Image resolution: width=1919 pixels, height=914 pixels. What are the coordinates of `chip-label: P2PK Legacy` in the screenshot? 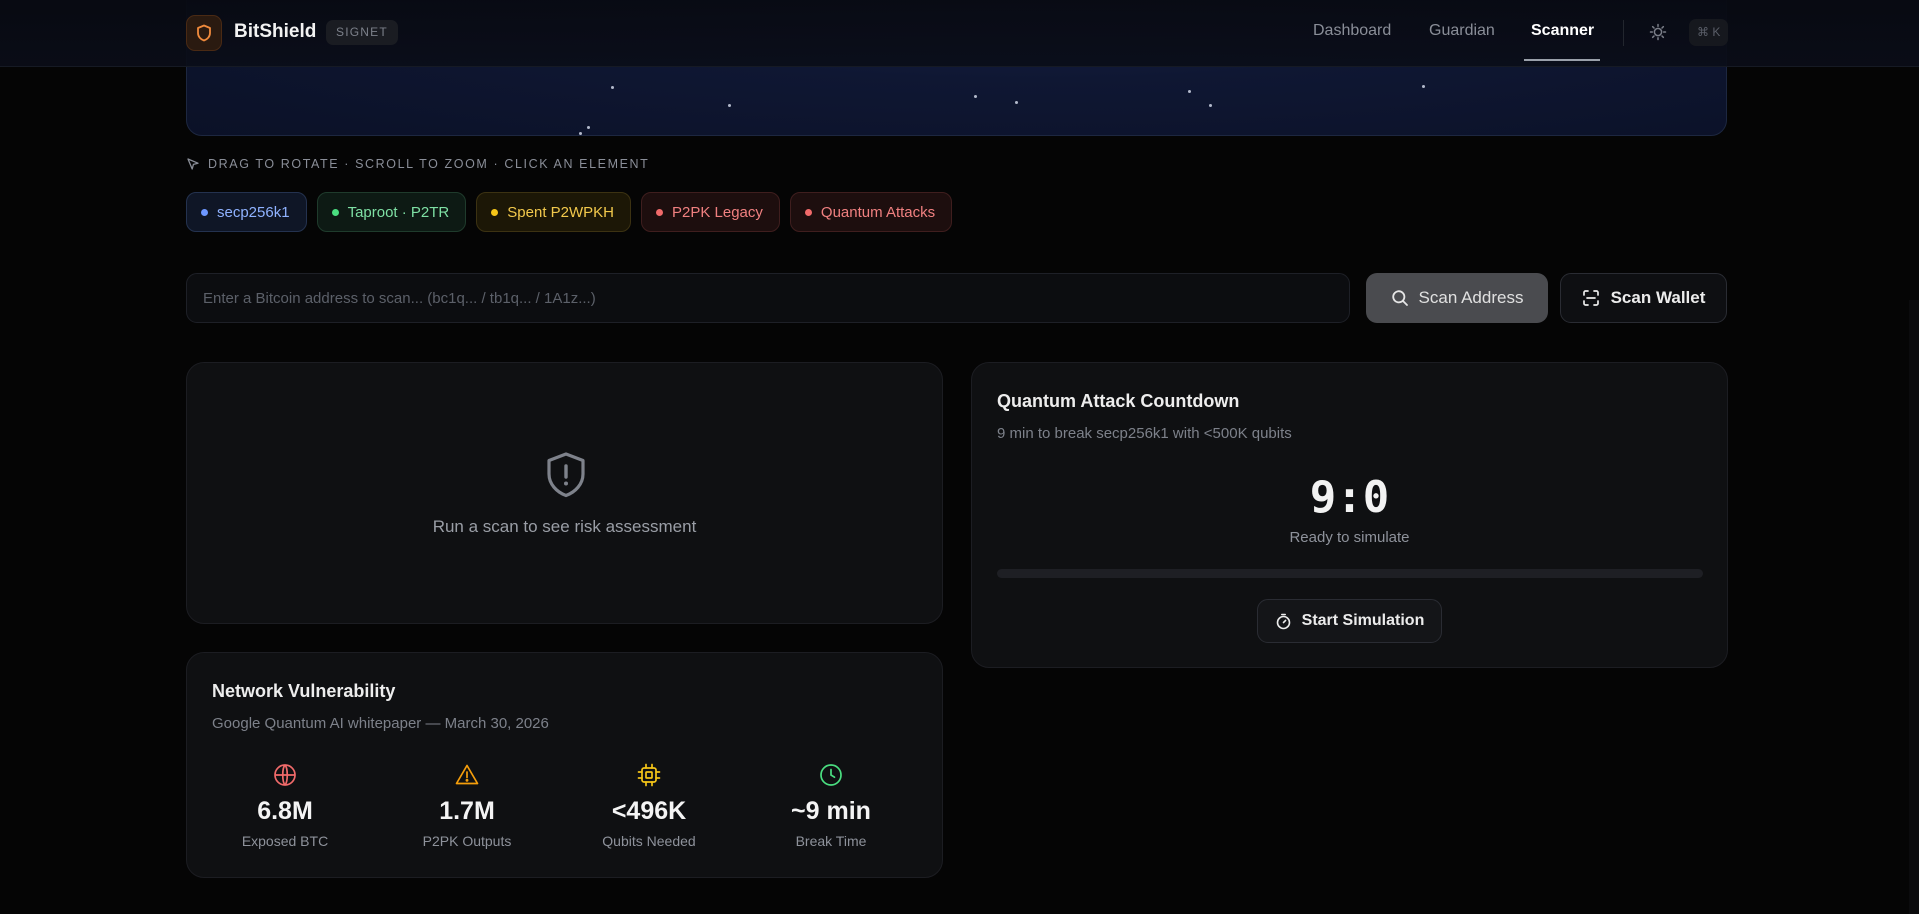 It's located at (717, 212).